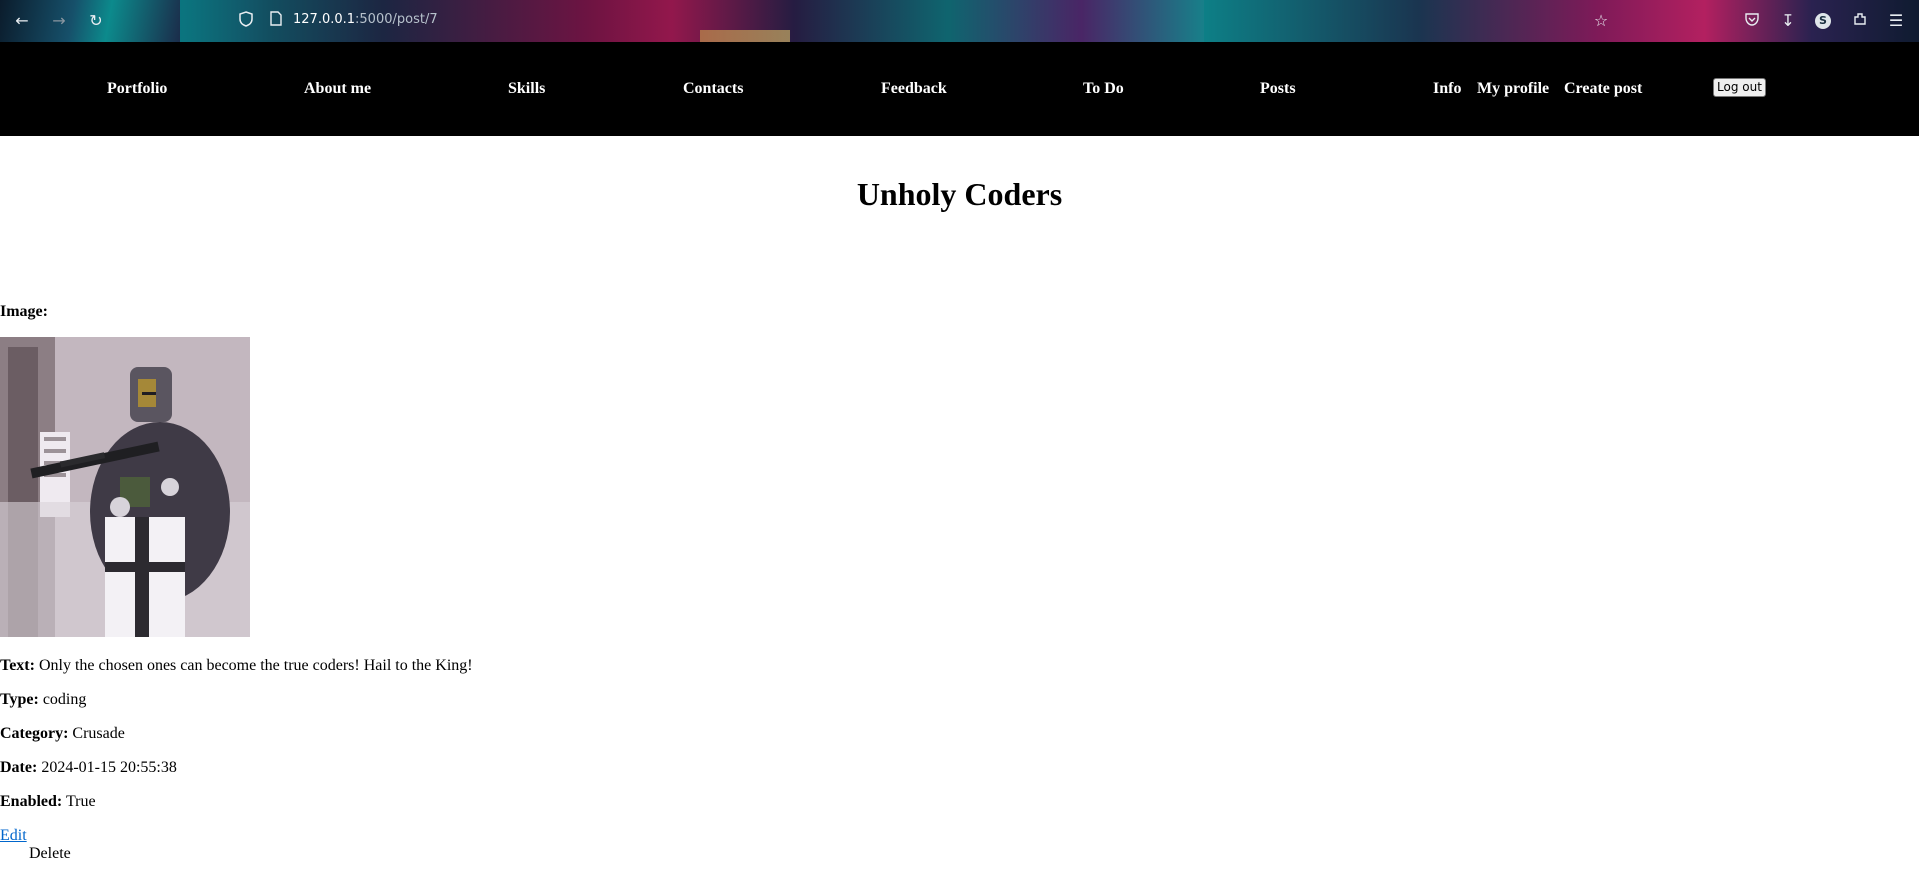  What do you see at coordinates (19, 767) in the screenshot?
I see `date-label: Date:` at bounding box center [19, 767].